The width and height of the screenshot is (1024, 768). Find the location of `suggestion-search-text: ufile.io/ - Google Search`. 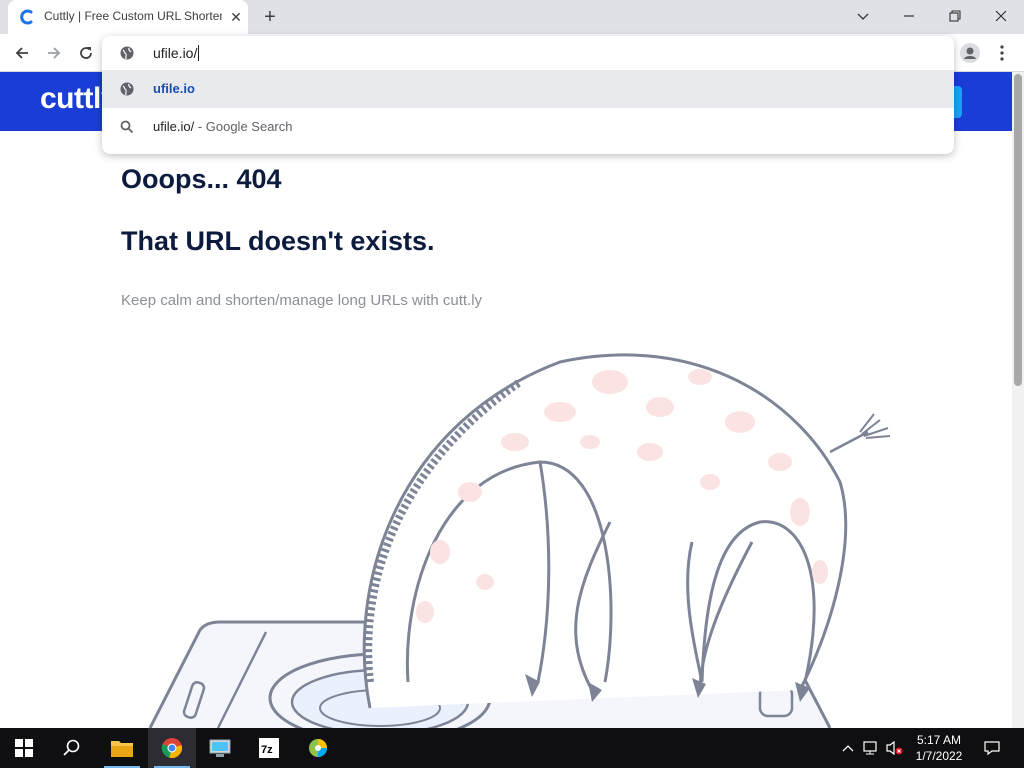

suggestion-search-text: ufile.io/ - Google Search is located at coordinates (223, 126).